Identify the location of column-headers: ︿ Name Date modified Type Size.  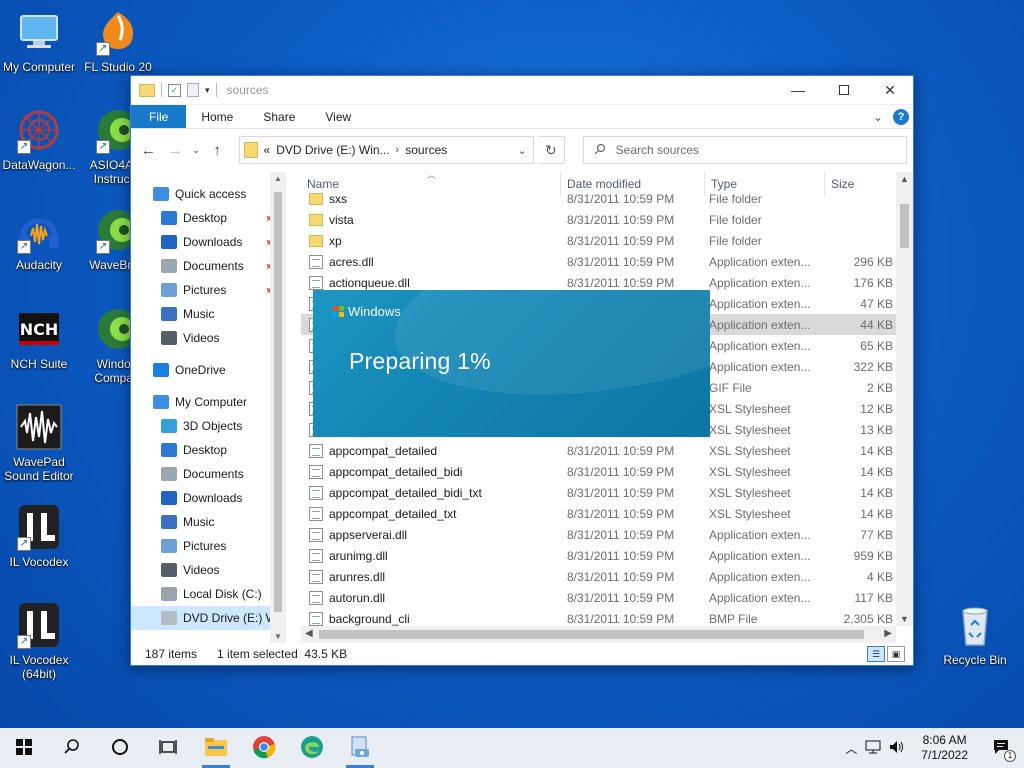
(607, 184).